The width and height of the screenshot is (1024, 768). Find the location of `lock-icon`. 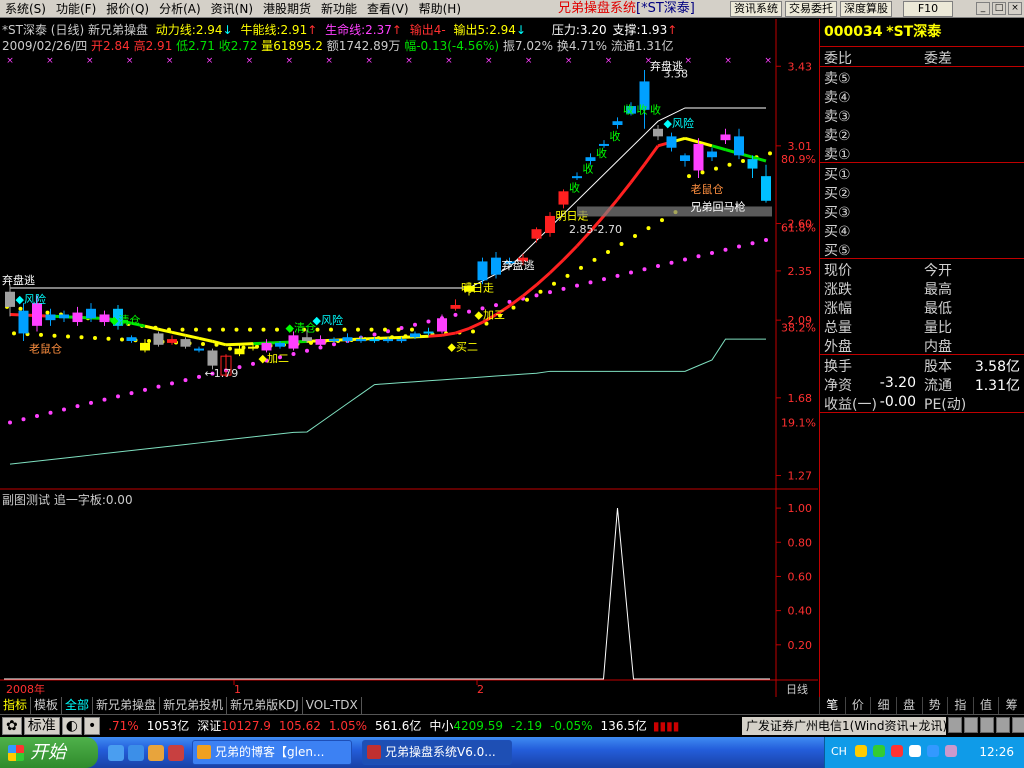

lock-icon is located at coordinates (971, 725).